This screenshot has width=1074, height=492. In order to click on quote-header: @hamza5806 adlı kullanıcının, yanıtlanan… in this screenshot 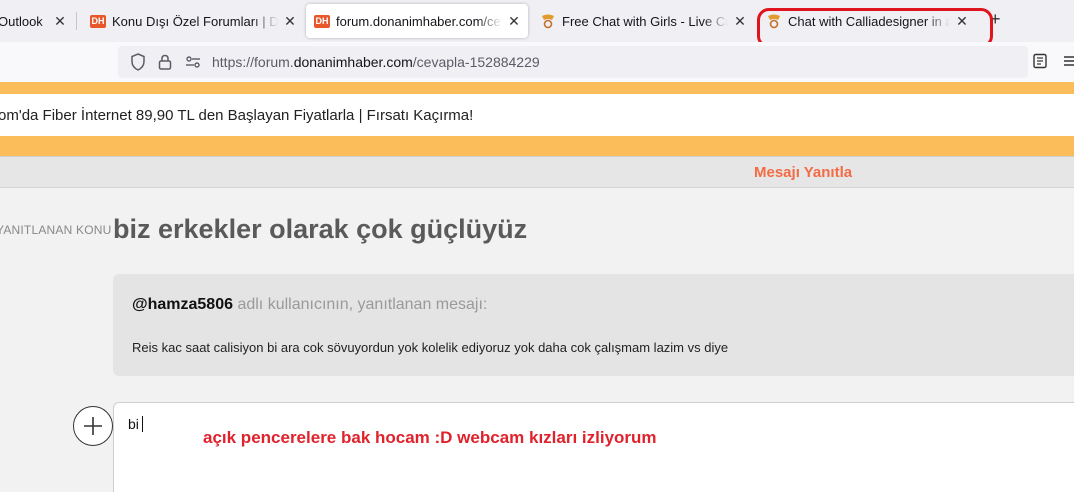, I will do `click(309, 305)`.